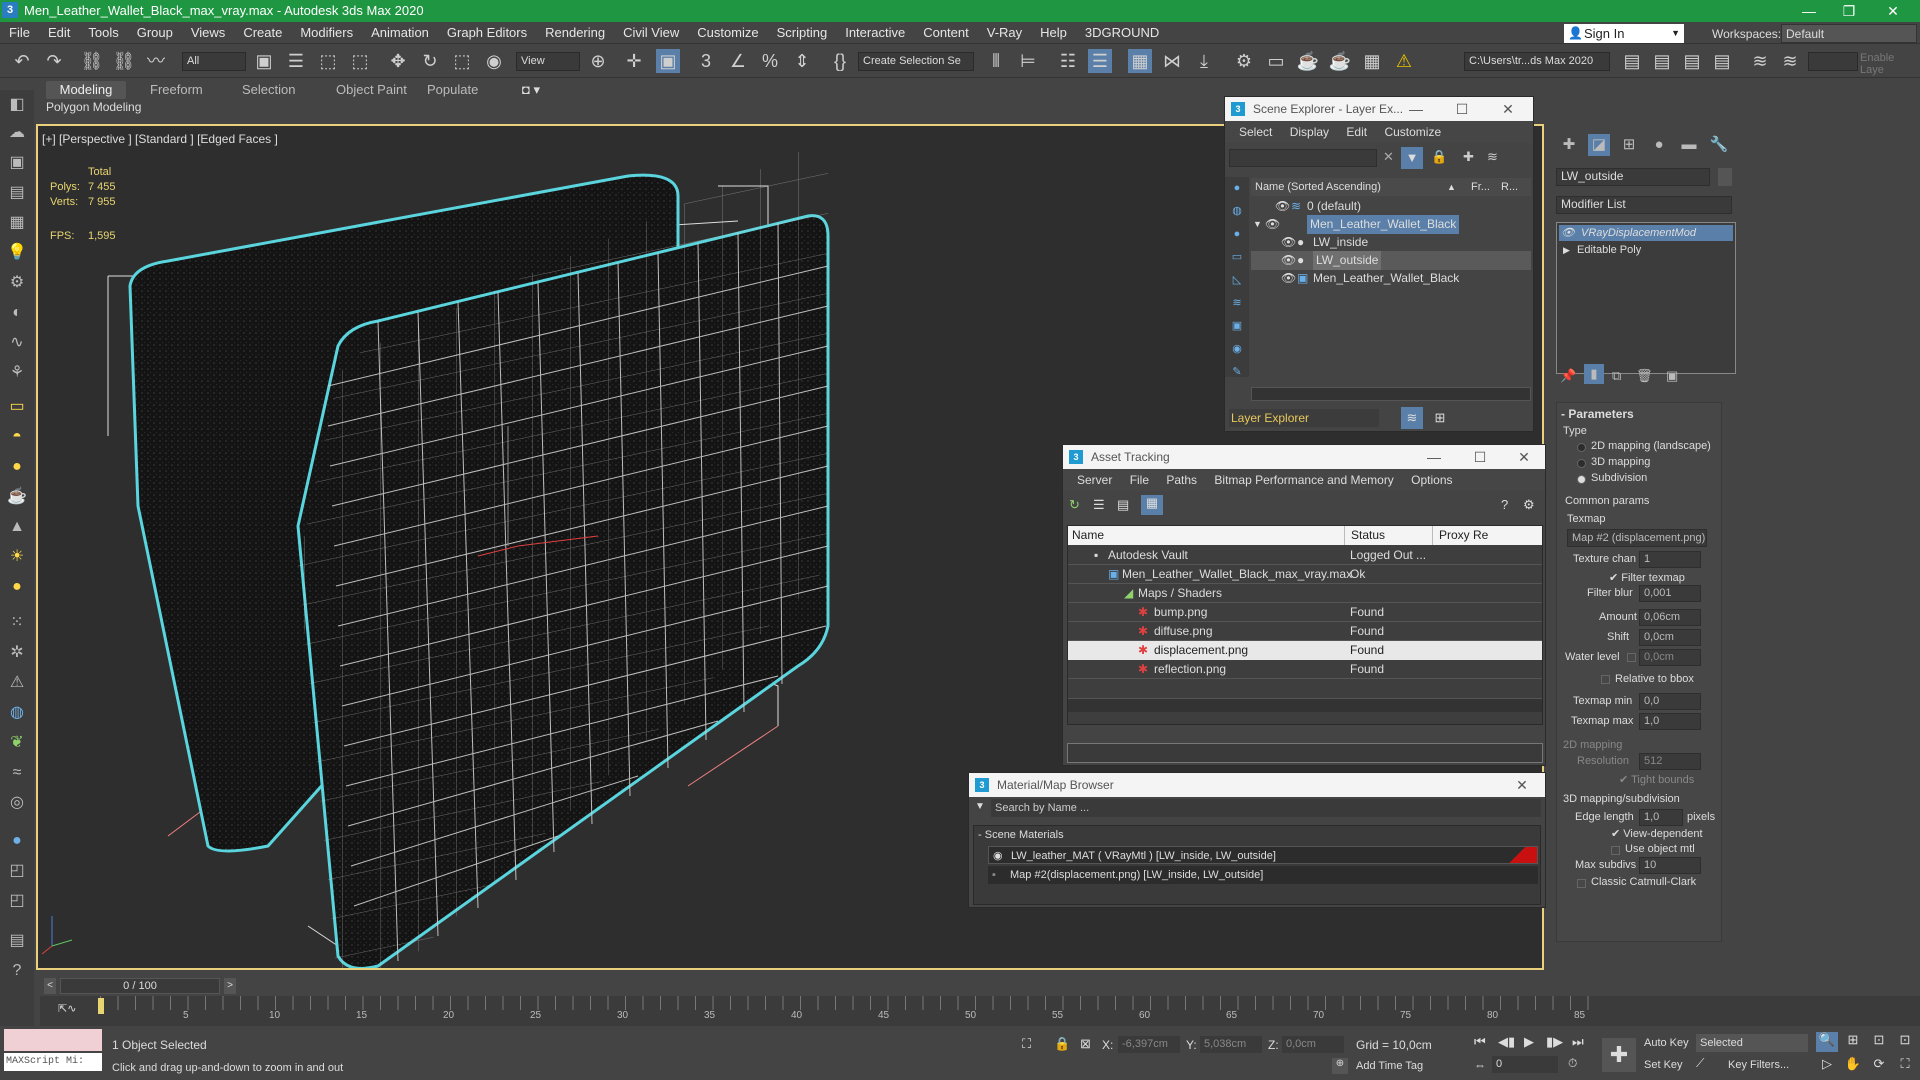 Image resolution: width=1920 pixels, height=1080 pixels. Describe the element at coordinates (1181, 480) in the screenshot. I see `at-menu-paths: Paths` at that location.